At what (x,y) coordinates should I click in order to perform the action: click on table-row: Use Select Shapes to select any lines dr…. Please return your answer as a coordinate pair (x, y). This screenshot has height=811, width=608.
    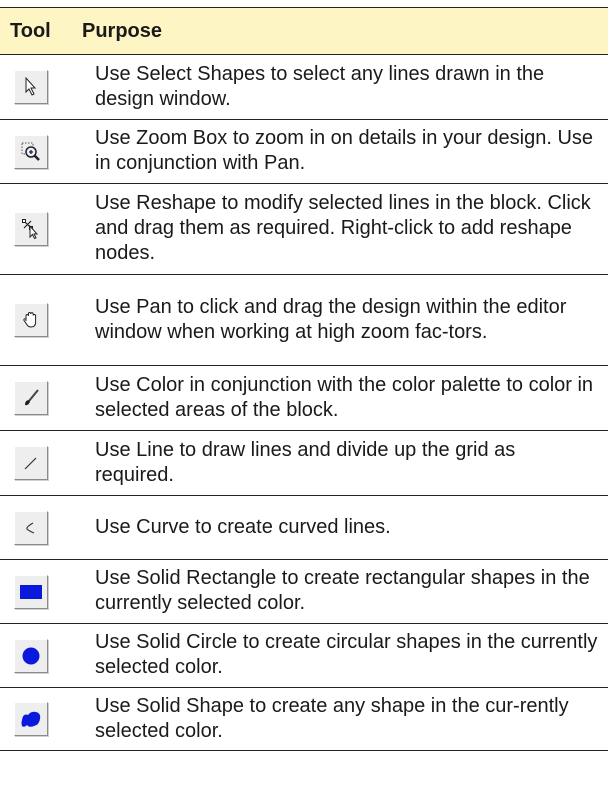
    Looking at the image, I should click on (304, 87).